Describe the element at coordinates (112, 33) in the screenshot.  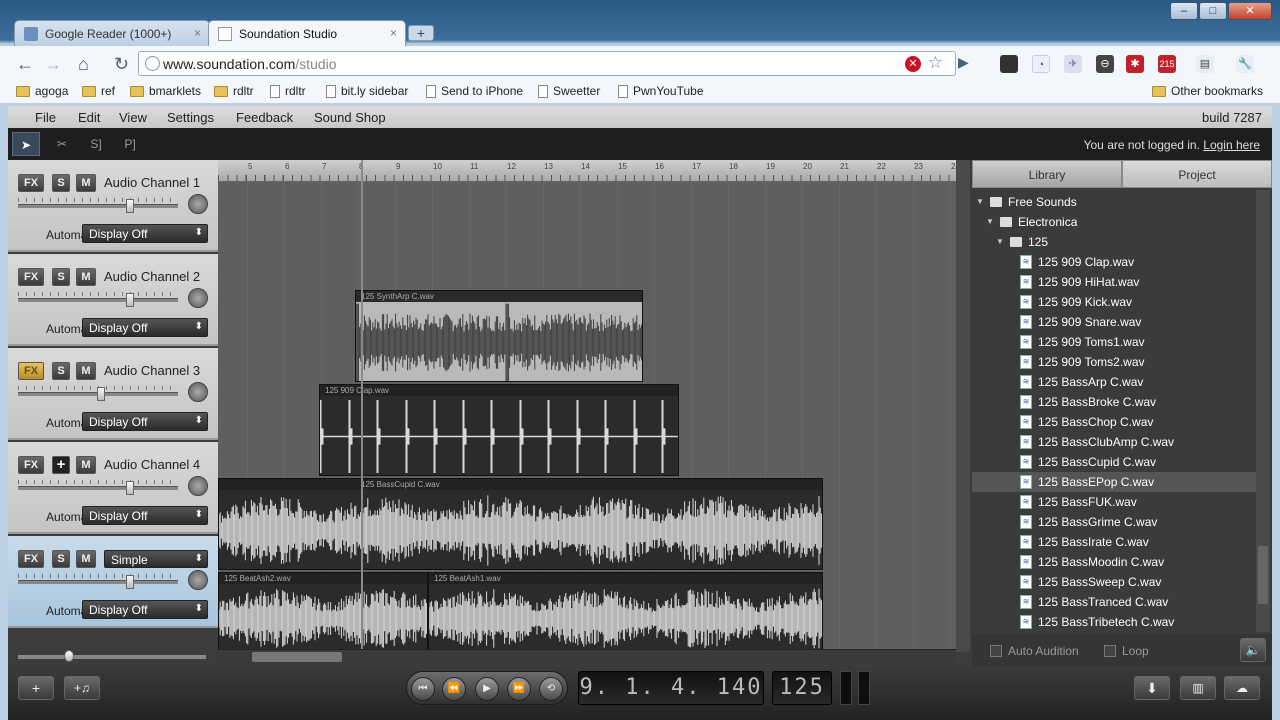
I see `tab-google-reader: Google Reader (1000+) ×` at that location.